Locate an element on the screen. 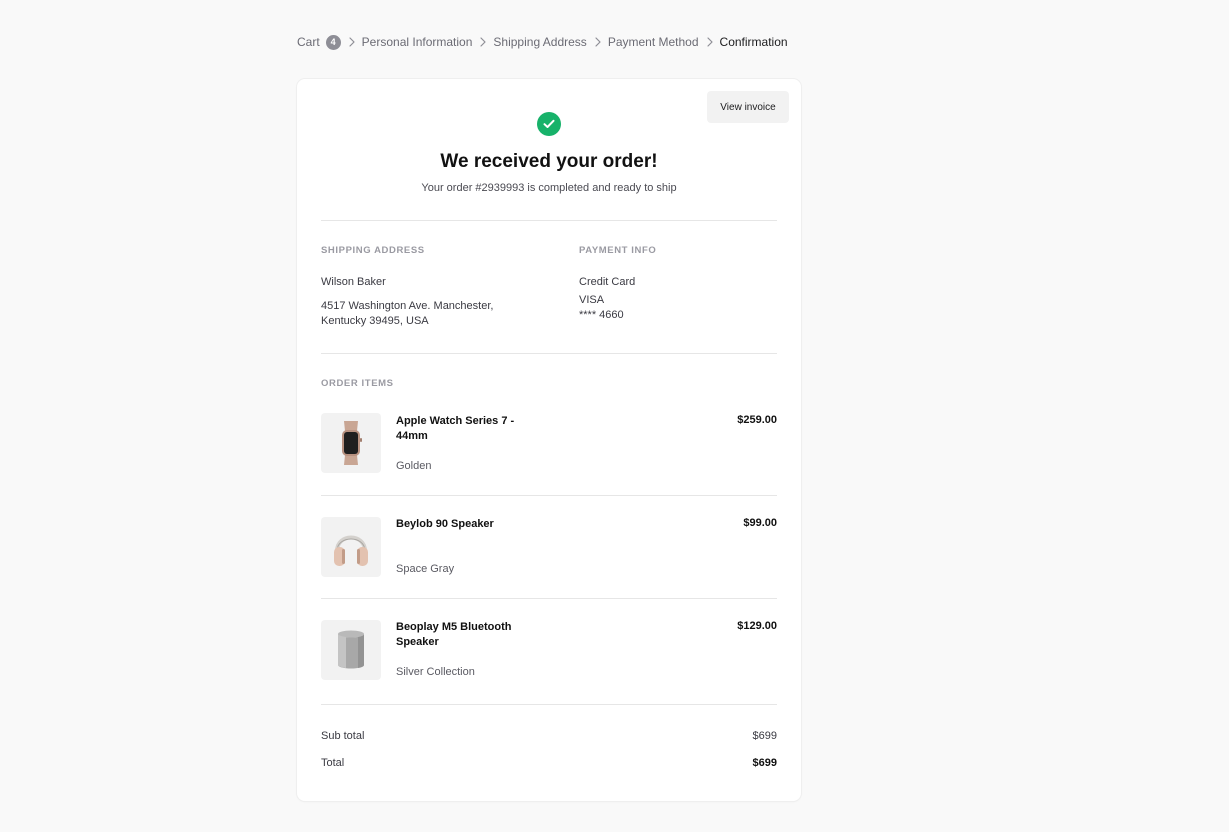 The width and height of the screenshot is (1229, 832). shipping-address-label: SHIPPING ADDRESS is located at coordinates (373, 250).